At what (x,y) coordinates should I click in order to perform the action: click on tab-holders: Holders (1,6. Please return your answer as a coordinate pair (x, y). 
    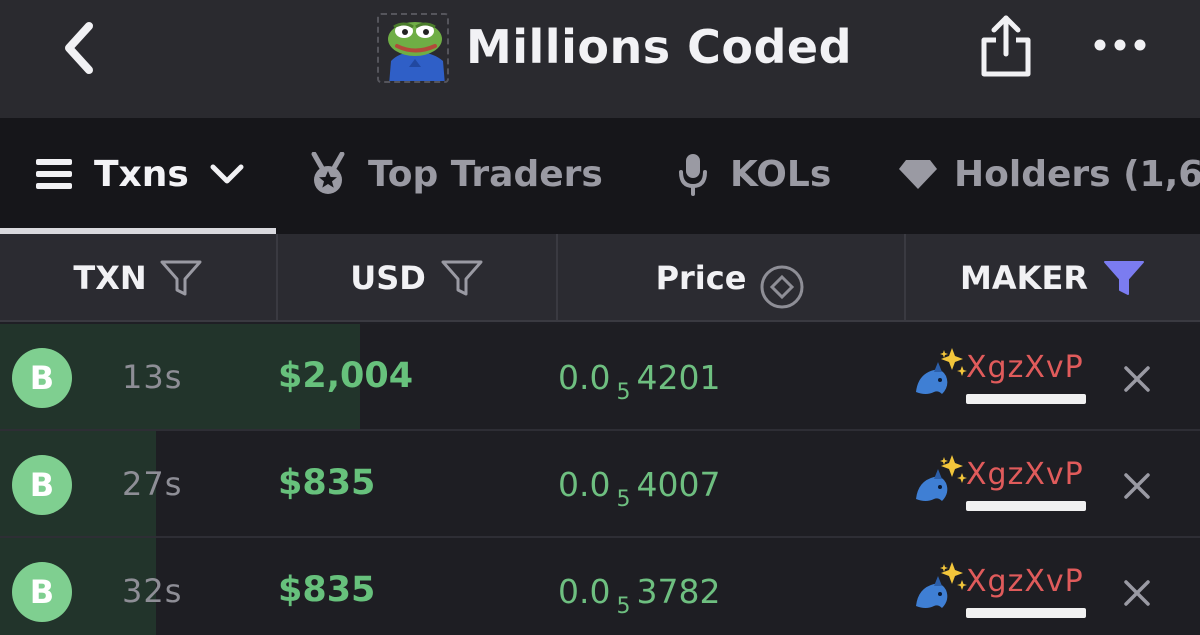
    Looking at the image, I should click on (1049, 174).